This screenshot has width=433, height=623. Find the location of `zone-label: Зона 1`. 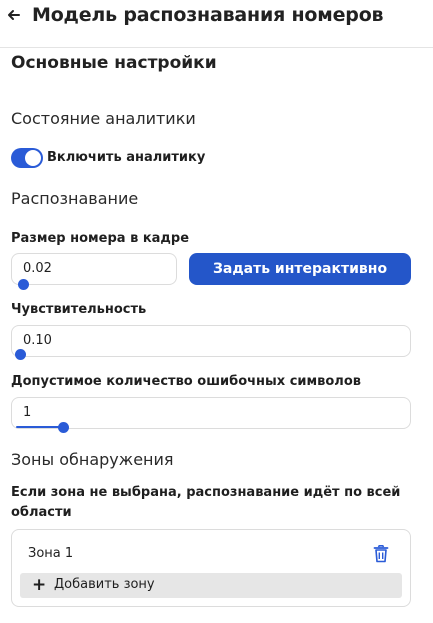

zone-label: Зона 1 is located at coordinates (51, 553).